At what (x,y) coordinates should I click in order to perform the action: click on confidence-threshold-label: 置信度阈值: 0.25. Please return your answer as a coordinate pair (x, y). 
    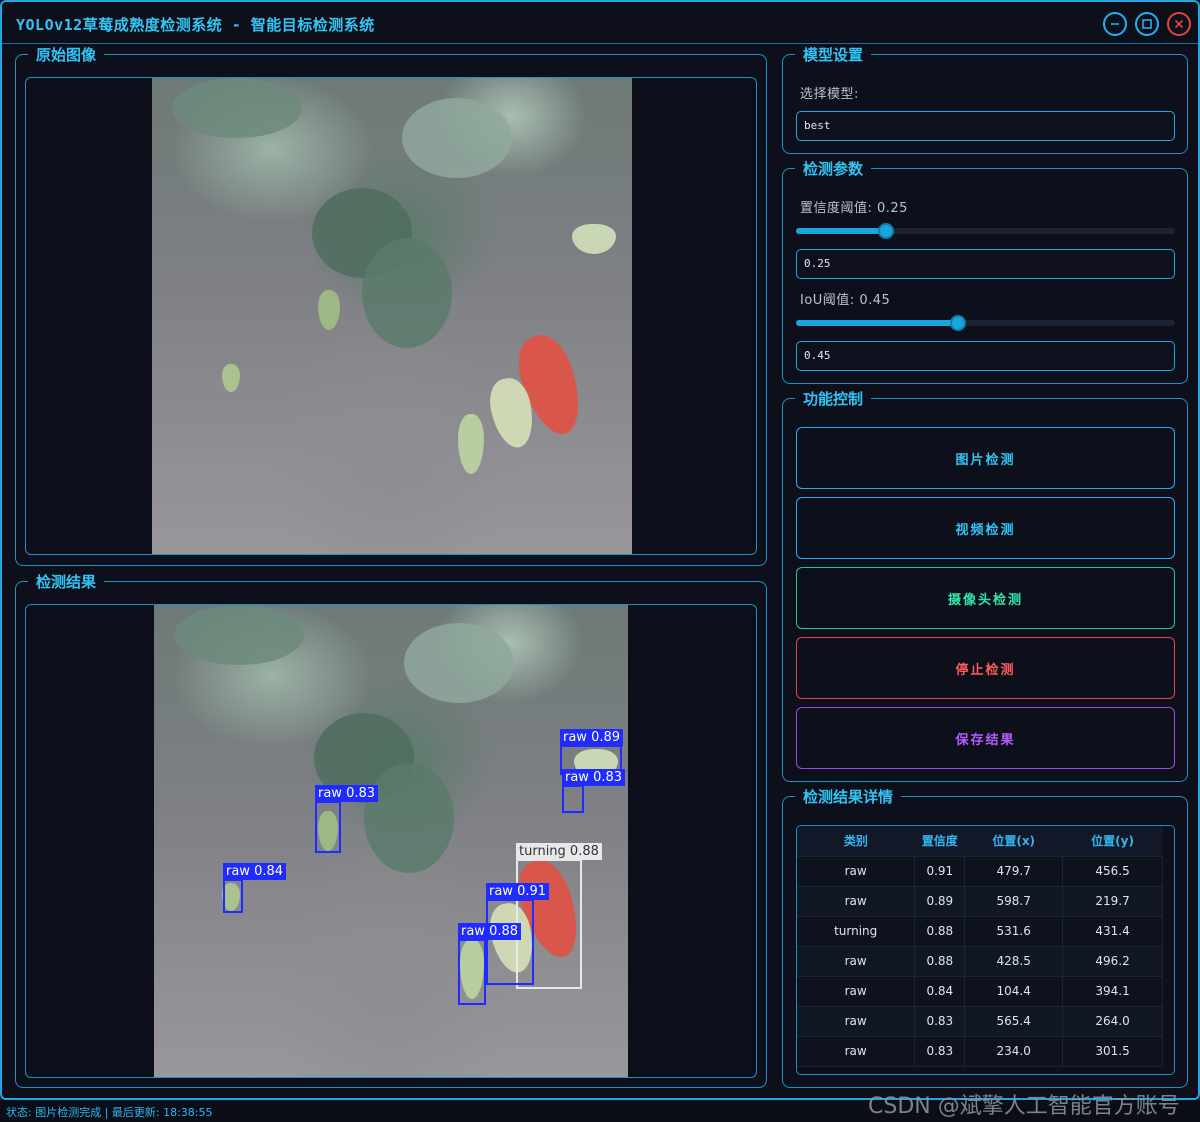
    Looking at the image, I should click on (854, 208).